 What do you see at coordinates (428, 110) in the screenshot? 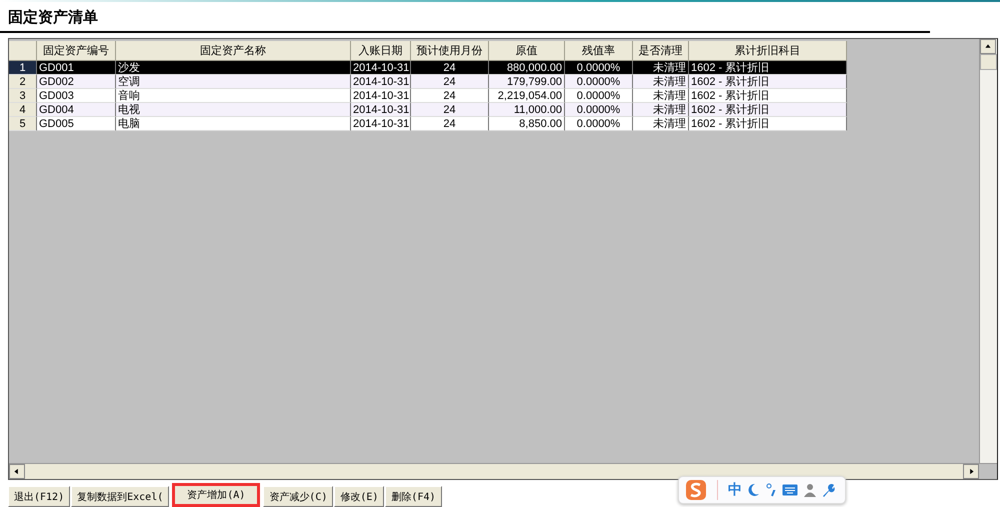
I see `table-row: 4 GD004 电视 2014-10-31 24 11,000.00 0.0000% 未清理 1602 - 累计折旧` at bounding box center [428, 110].